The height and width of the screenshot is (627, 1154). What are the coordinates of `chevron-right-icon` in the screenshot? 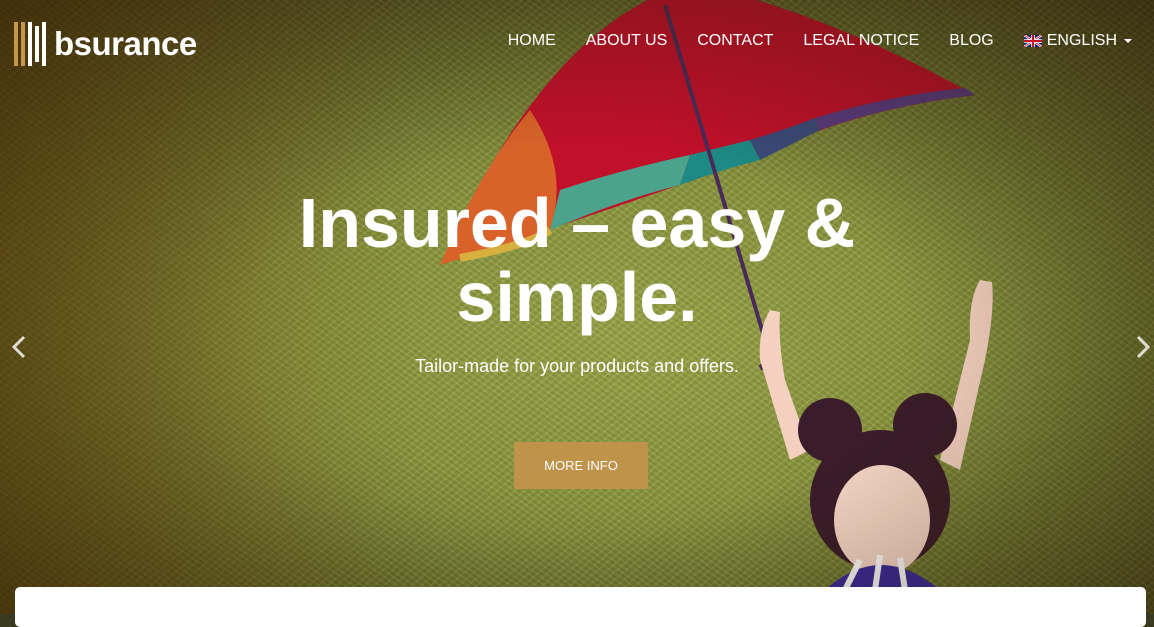 It's located at (1142, 347).